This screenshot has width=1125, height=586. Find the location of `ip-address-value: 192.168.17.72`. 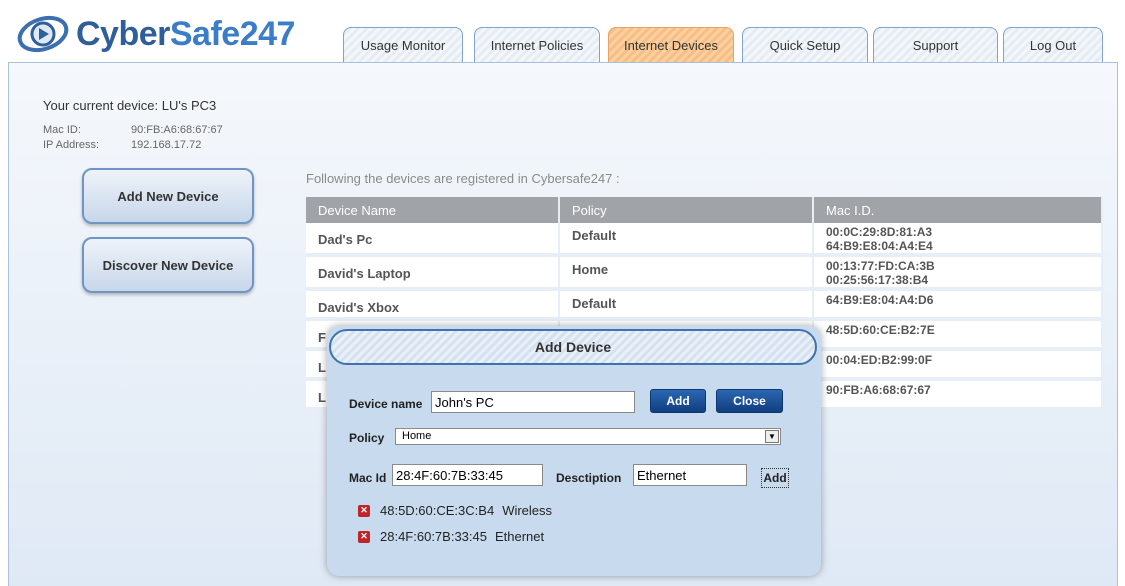

ip-address-value: 192.168.17.72 is located at coordinates (166, 145).